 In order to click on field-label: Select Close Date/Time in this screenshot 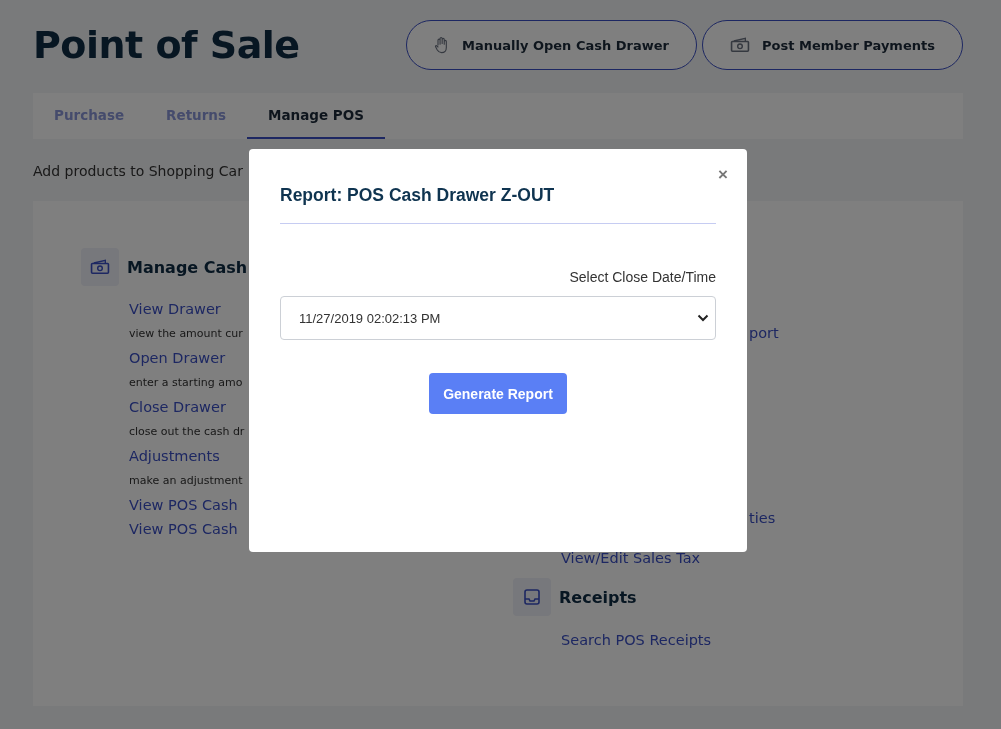, I will do `click(642, 277)`.